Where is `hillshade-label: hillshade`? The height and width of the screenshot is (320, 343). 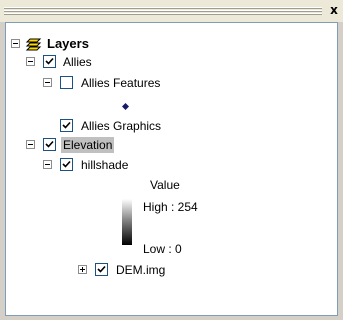 hillshade-label: hillshade is located at coordinates (105, 165).